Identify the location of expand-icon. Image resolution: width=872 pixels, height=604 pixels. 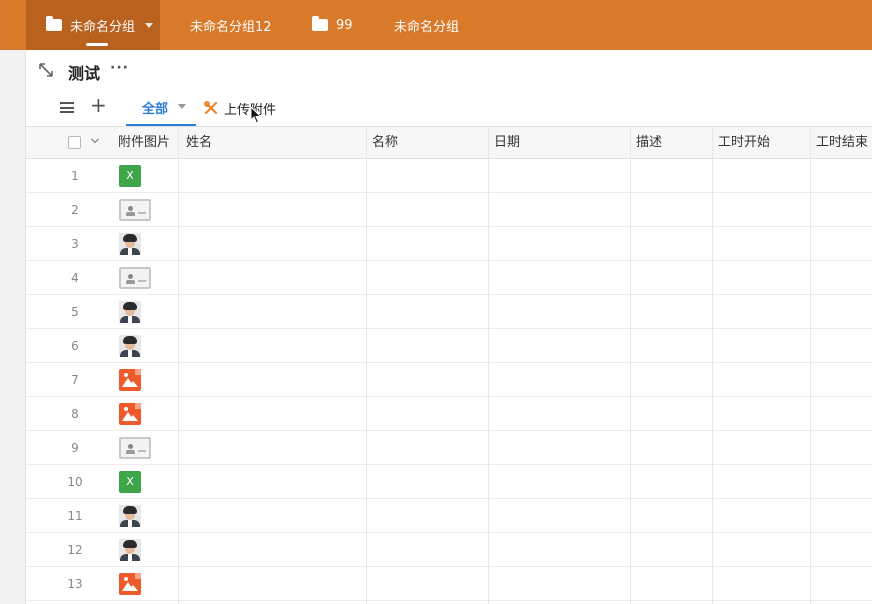
(46, 70).